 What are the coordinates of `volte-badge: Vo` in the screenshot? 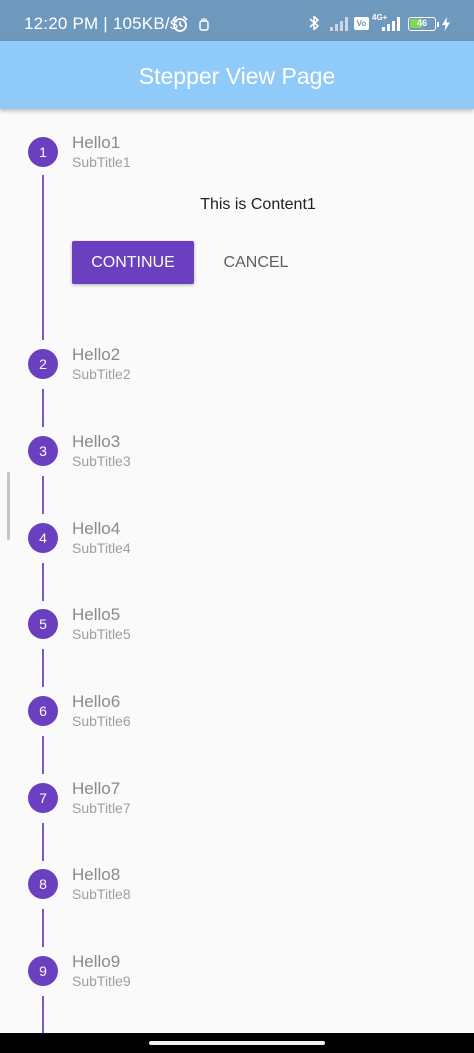 It's located at (361, 23).